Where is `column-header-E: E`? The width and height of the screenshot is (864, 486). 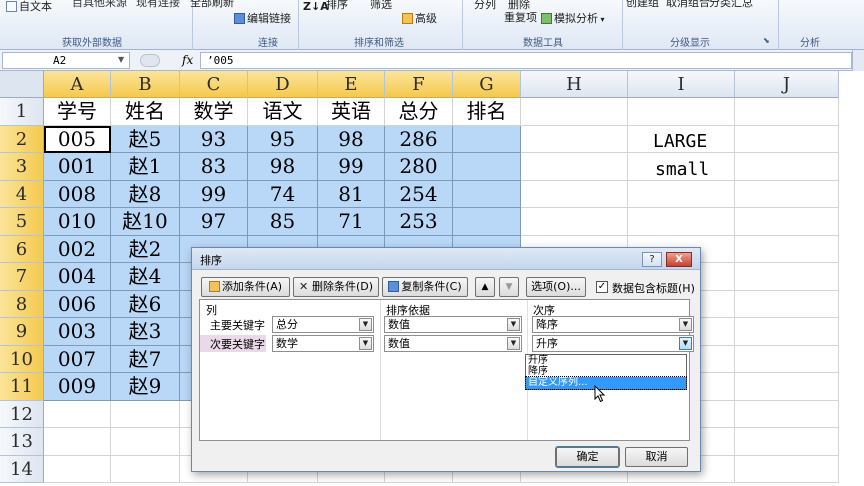 column-header-E: E is located at coordinates (351, 84).